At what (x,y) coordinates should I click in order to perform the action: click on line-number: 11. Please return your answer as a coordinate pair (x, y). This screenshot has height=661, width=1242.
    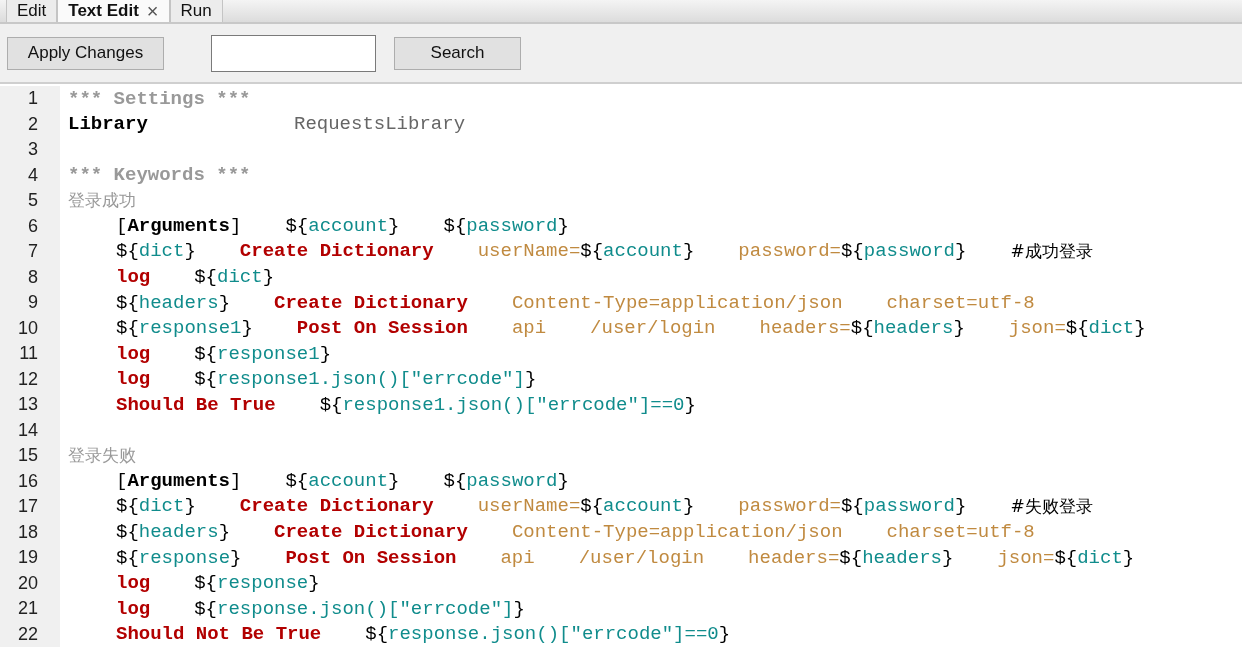
    Looking at the image, I should click on (28, 354).